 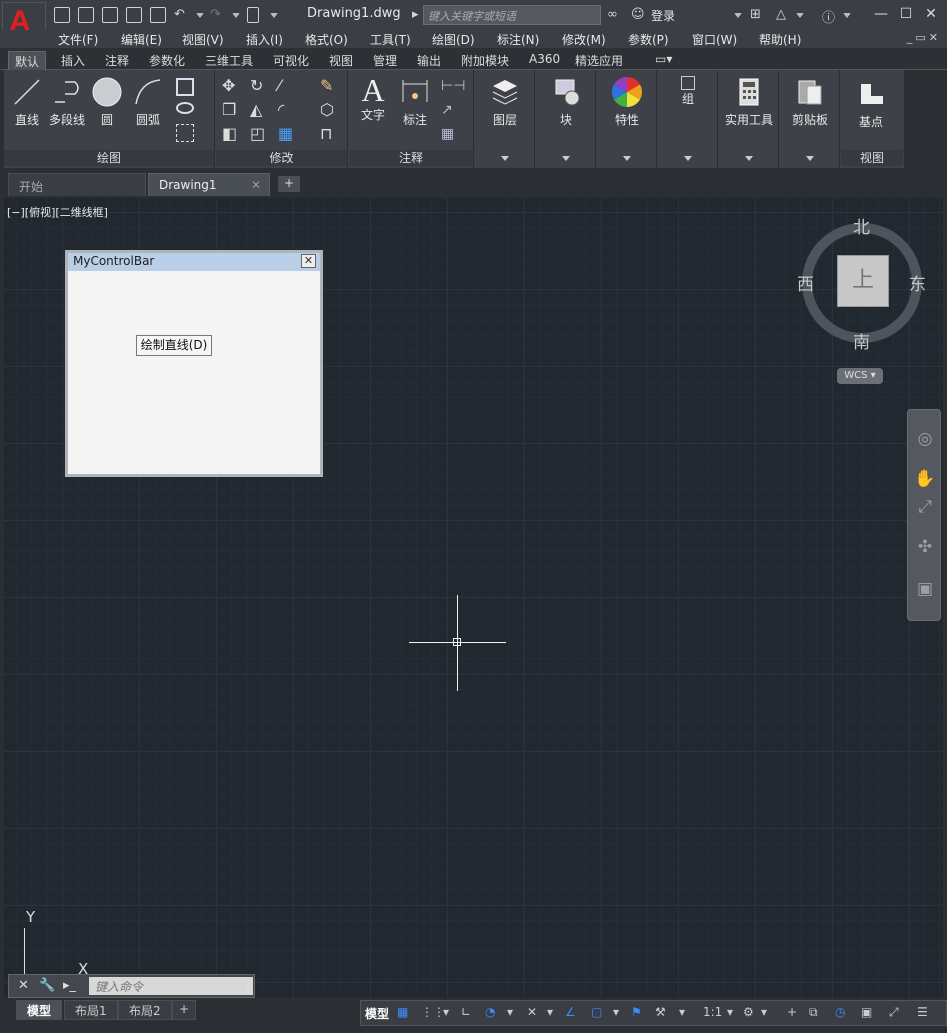 I want to click on text-button: A 文字, so click(x=373, y=98).